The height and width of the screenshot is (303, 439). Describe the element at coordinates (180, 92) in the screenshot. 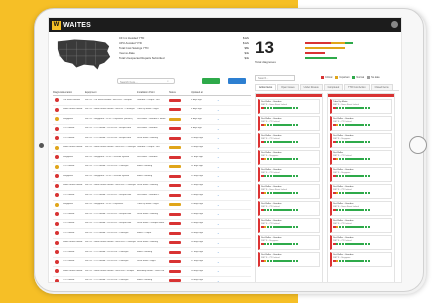

I see `header-status: Status` at that location.